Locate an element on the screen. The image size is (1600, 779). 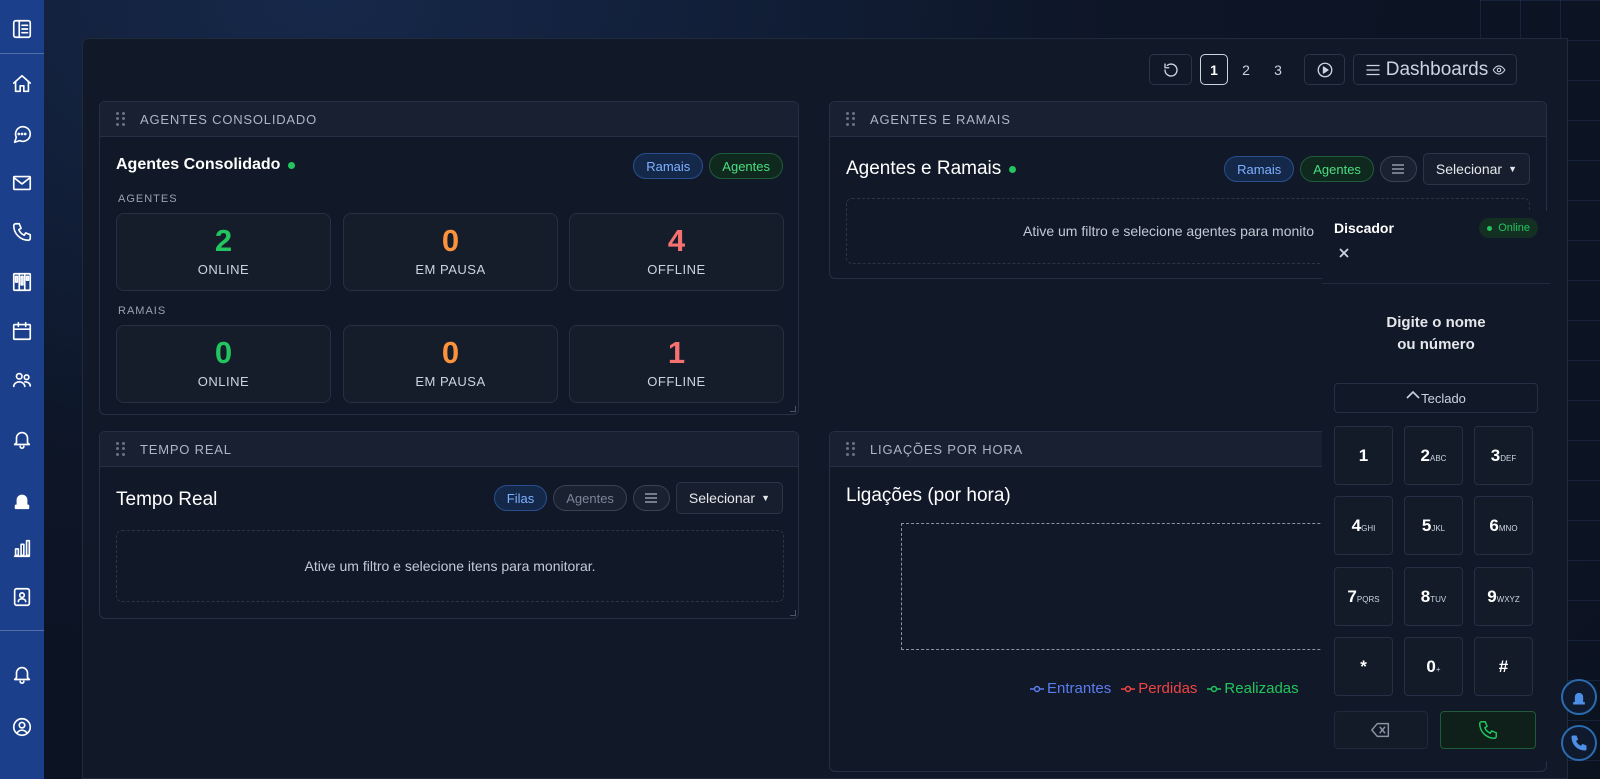
agents-pause-count: 0 is located at coordinates (450, 240).